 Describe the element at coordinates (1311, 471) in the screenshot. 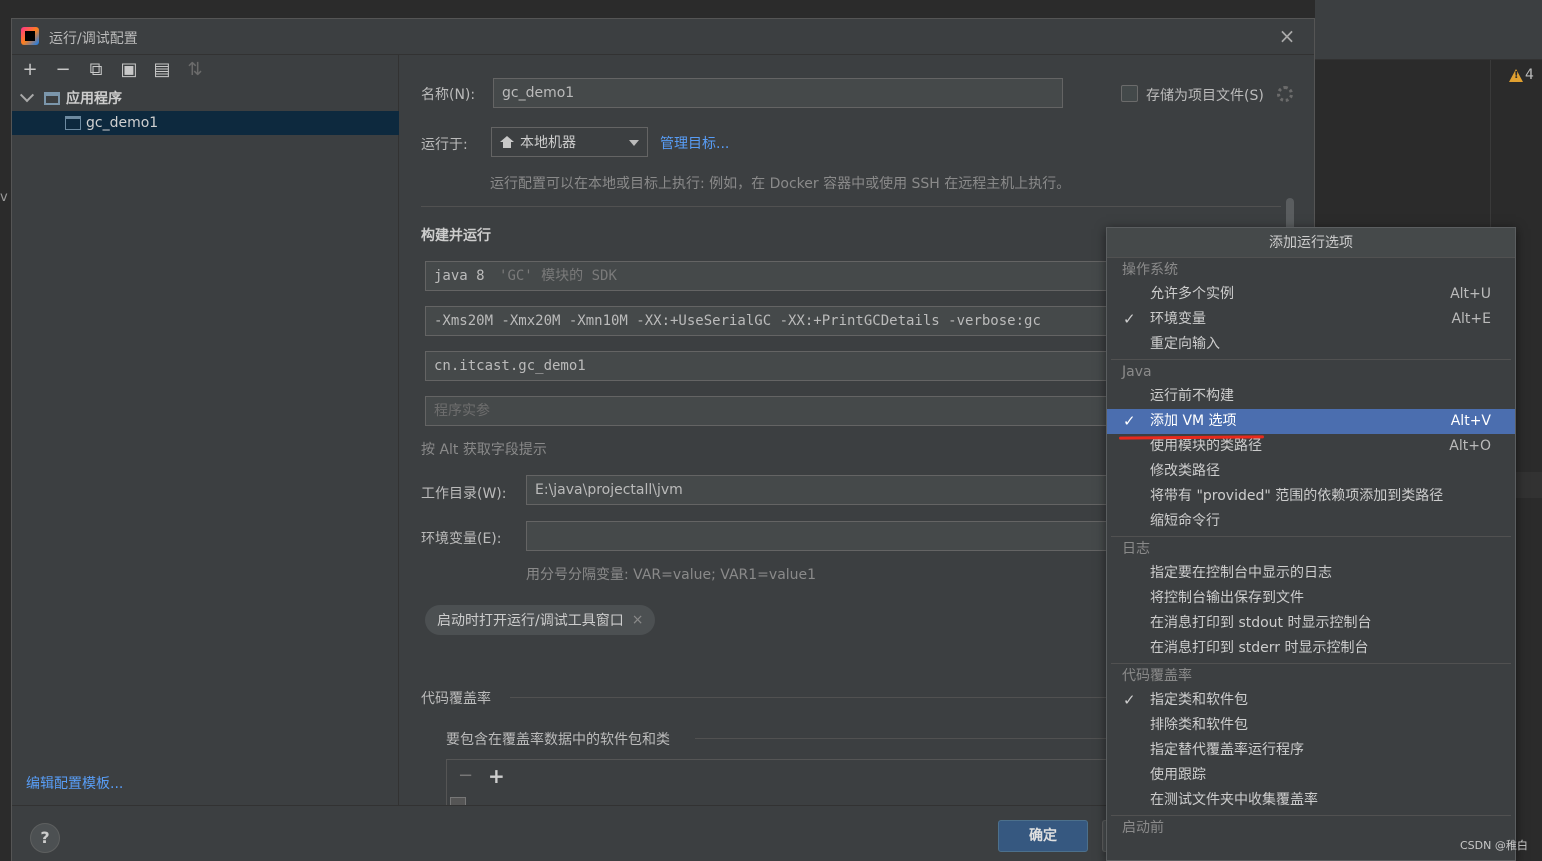

I see `popup-menu-item: 修改类路径` at that location.